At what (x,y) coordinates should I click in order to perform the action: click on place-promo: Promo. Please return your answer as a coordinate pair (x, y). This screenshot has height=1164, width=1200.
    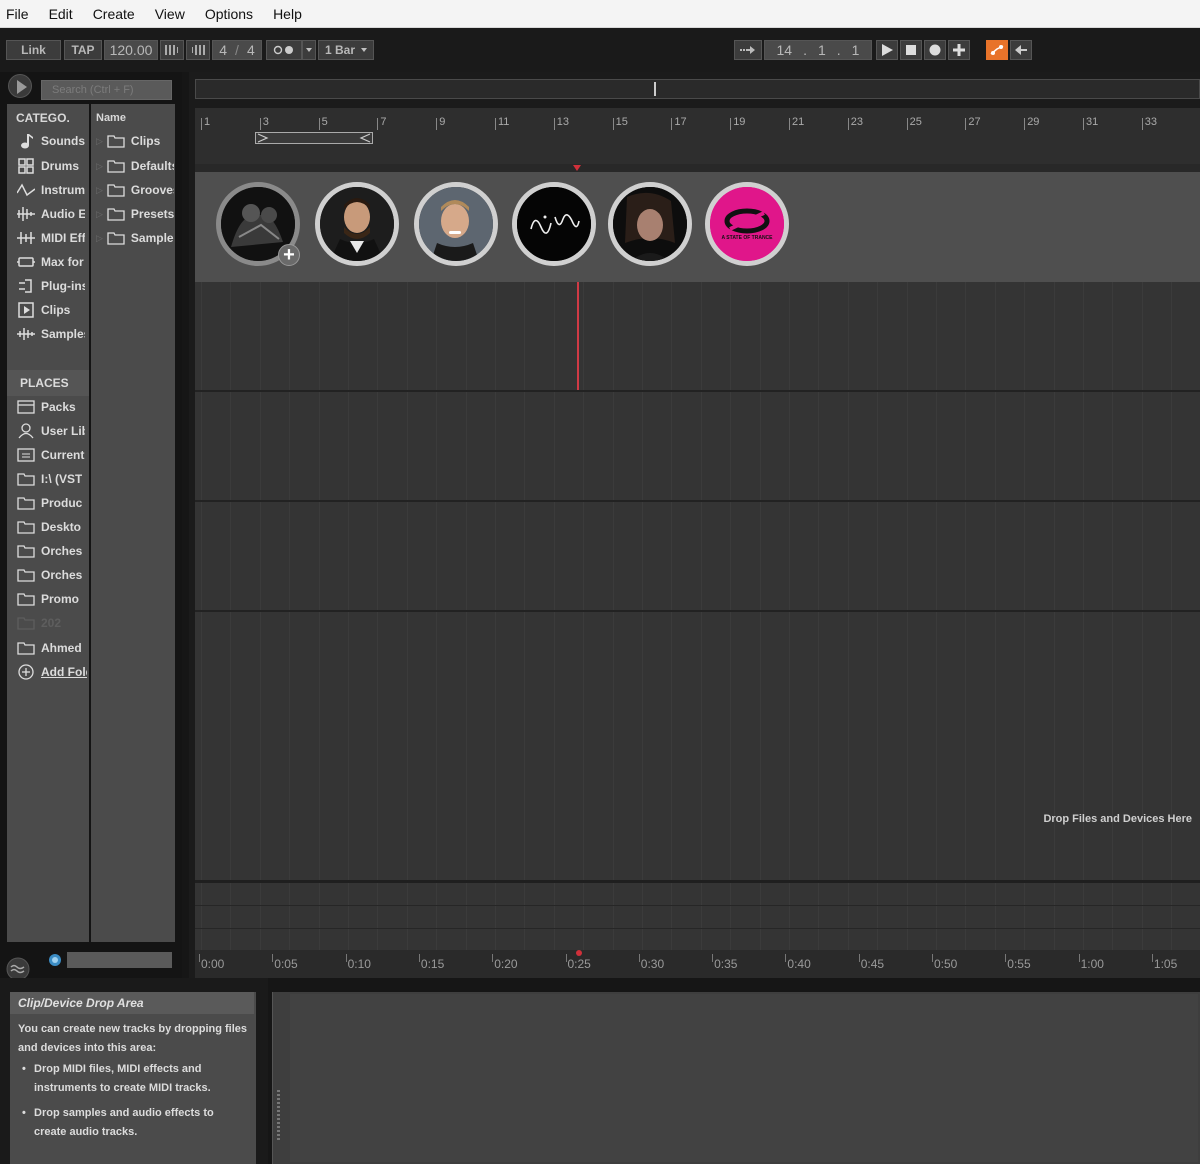
    Looking at the image, I should click on (51, 599).